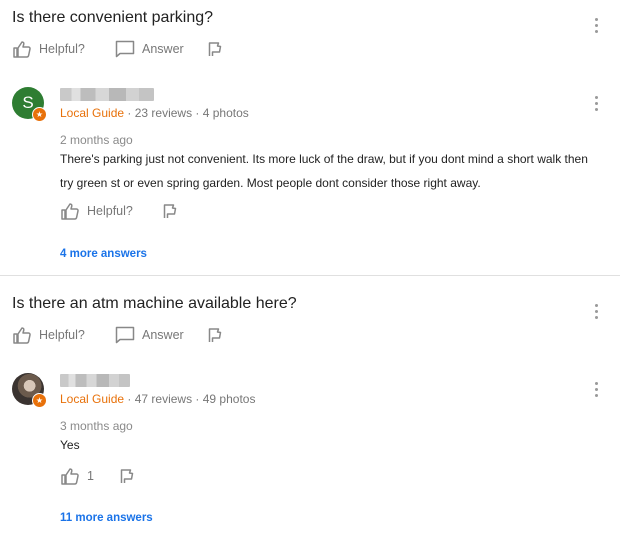  What do you see at coordinates (154, 303) in the screenshot?
I see `question-title: Is there an atm machine available here?` at bounding box center [154, 303].